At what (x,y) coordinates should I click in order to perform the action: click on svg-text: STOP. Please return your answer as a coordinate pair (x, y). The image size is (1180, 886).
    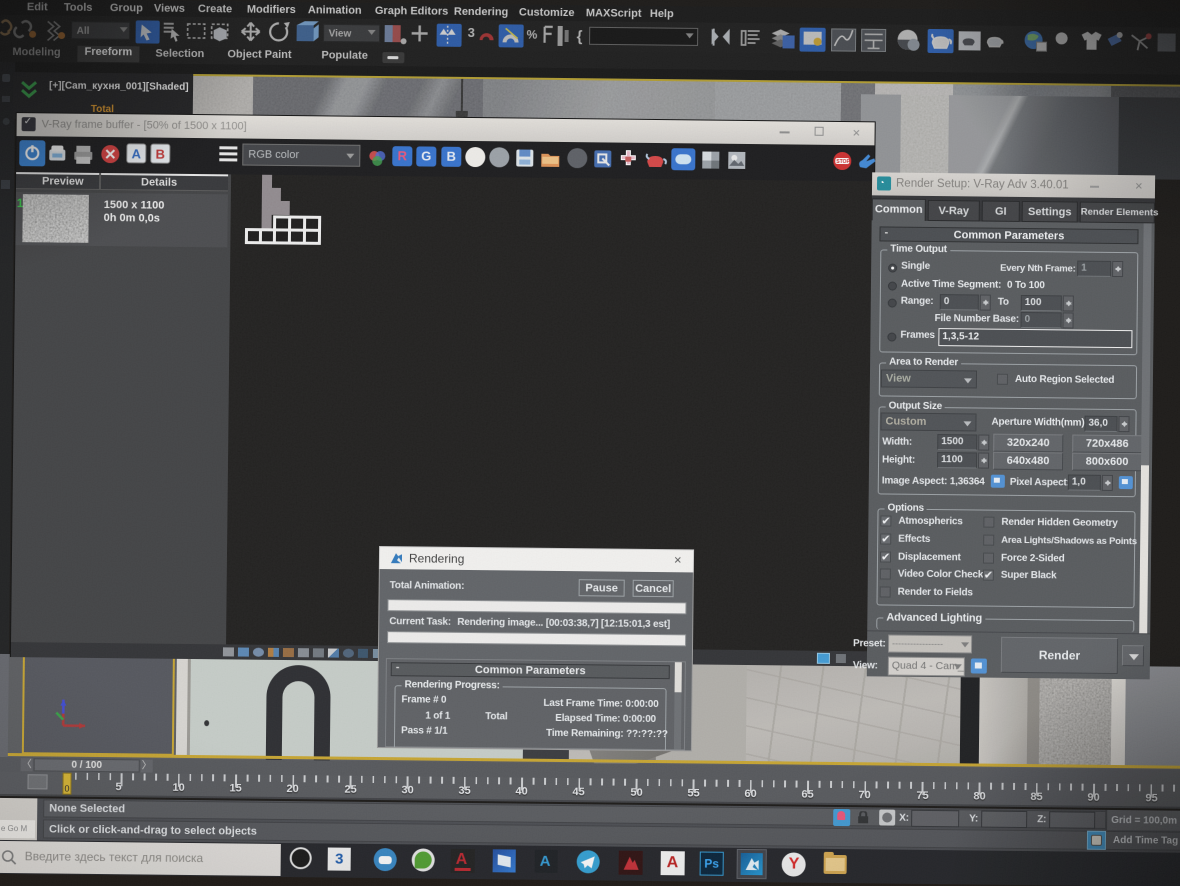
    Looking at the image, I should click on (843, 162).